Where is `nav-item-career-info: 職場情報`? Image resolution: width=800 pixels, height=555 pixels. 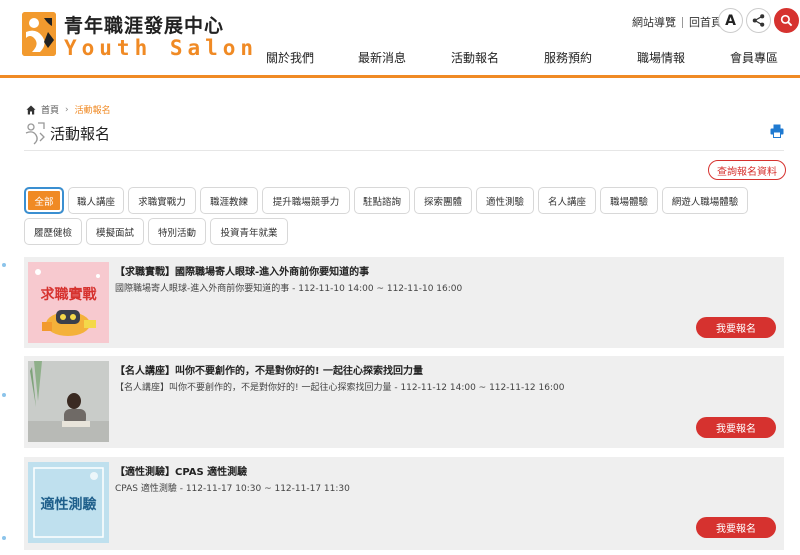 nav-item-career-info: 職場情報 is located at coordinates (661, 57).